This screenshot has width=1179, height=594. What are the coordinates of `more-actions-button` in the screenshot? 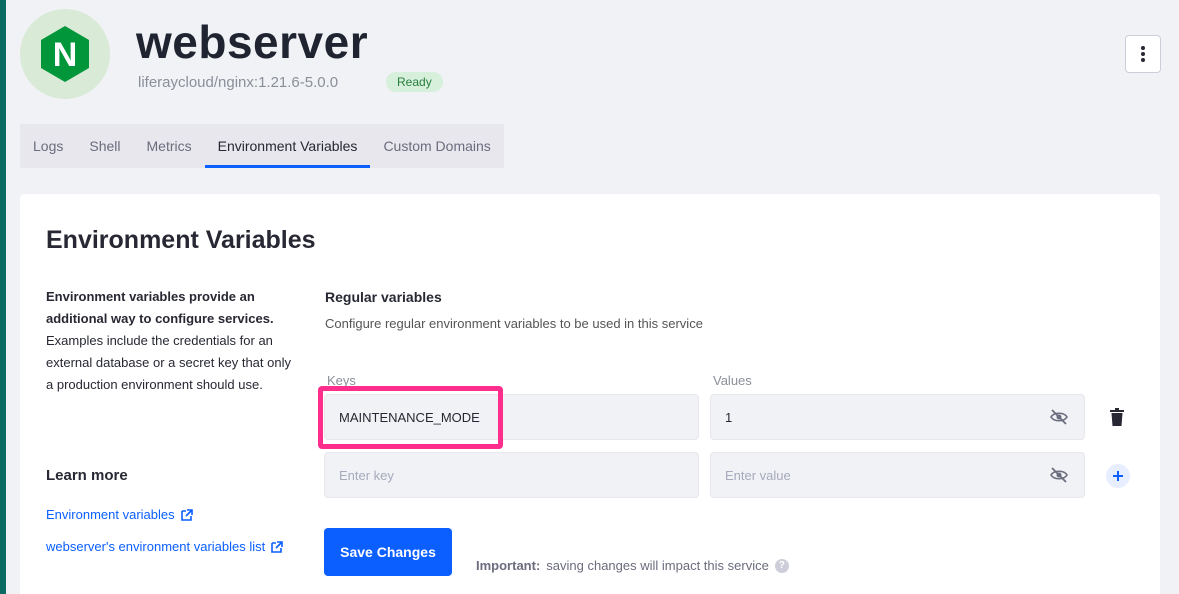 It's located at (1143, 54).